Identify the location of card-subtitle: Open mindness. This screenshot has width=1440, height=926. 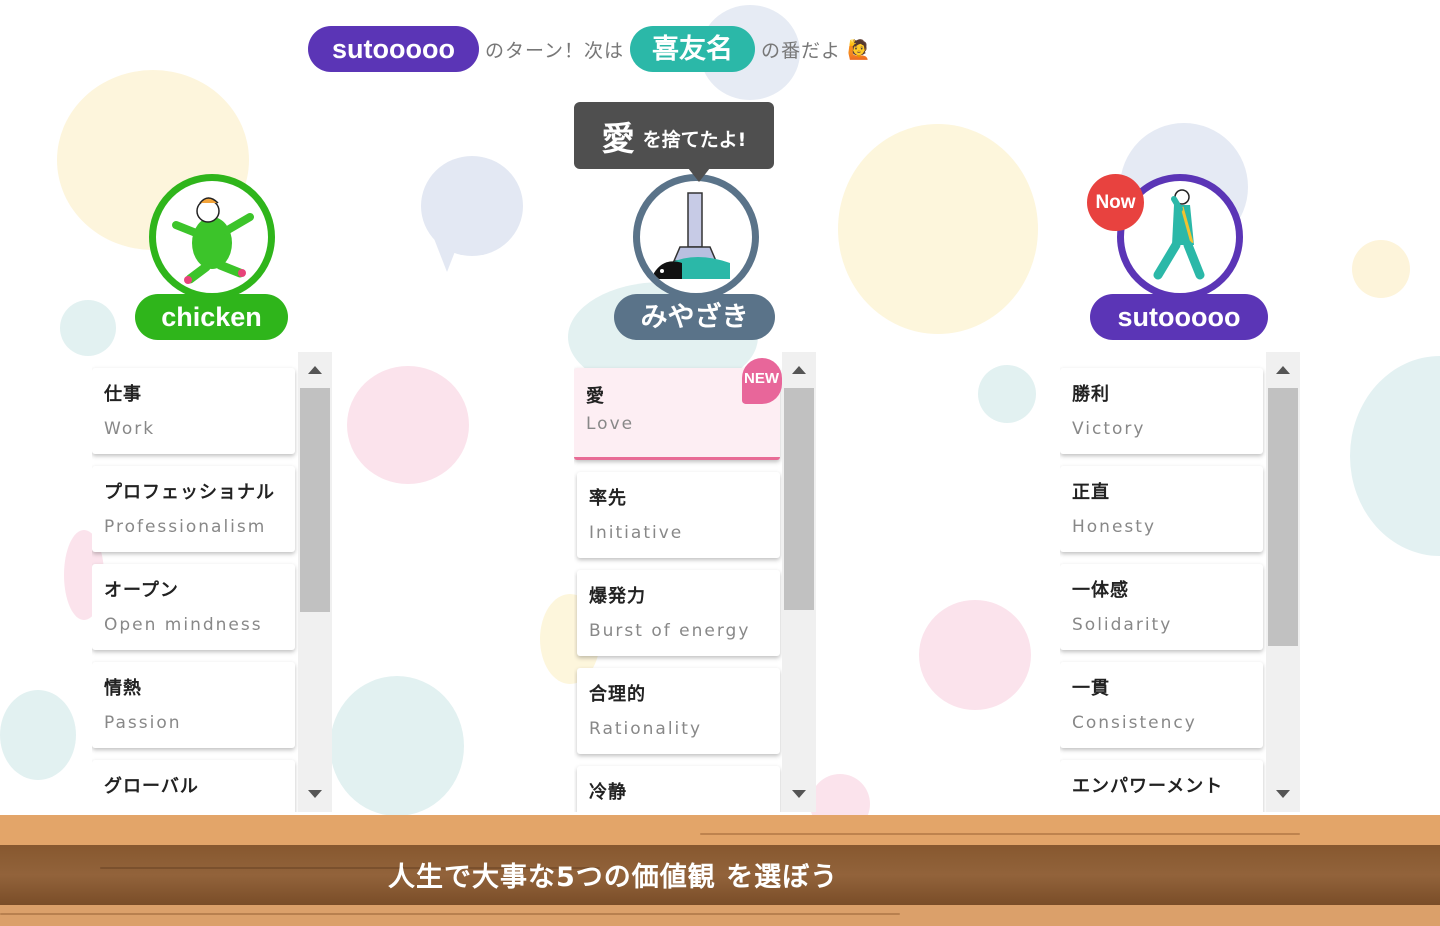
(183, 625).